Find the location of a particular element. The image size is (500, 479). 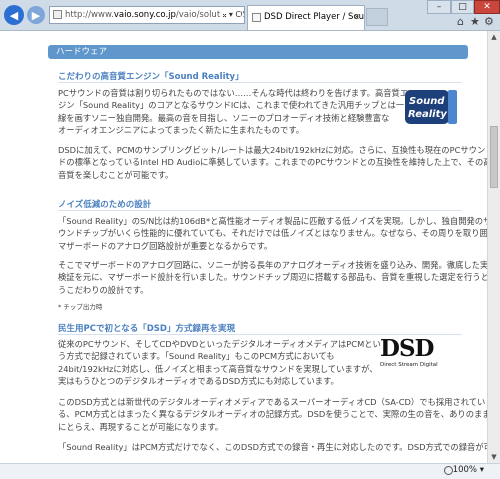

dsd-logo-subtitle: Direct Stream Digital is located at coordinates (409, 365).